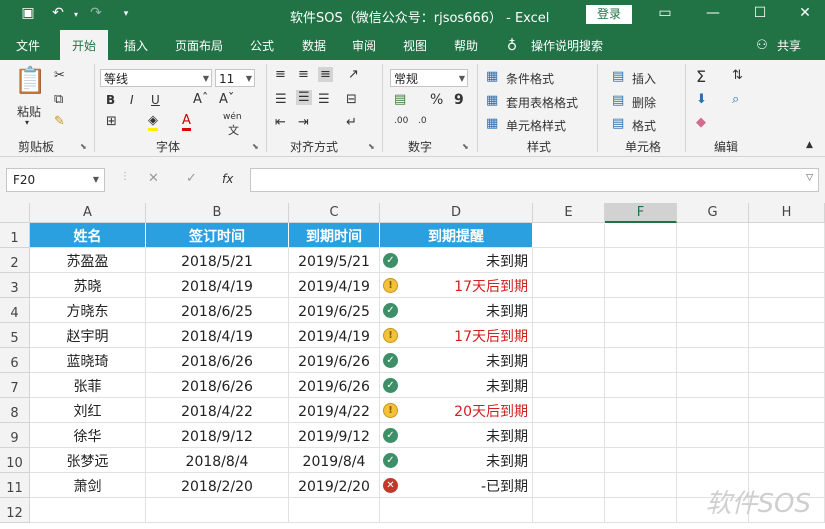  What do you see at coordinates (15, 460) in the screenshot?
I see `row-header-10: 10` at bounding box center [15, 460].